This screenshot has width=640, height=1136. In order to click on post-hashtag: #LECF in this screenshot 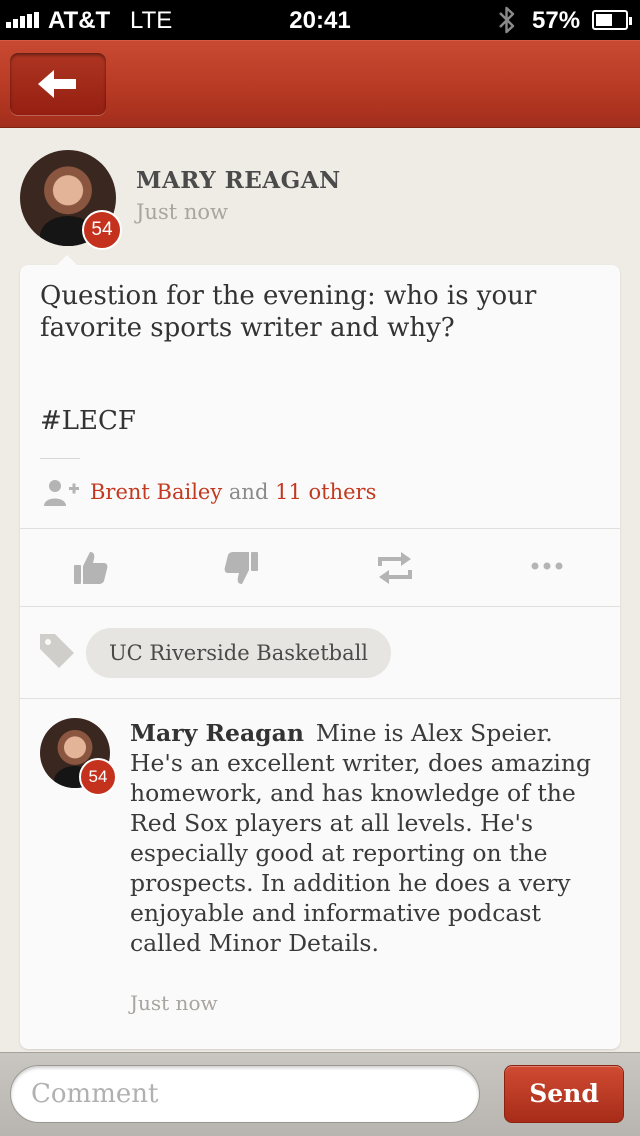, I will do `click(88, 421)`.